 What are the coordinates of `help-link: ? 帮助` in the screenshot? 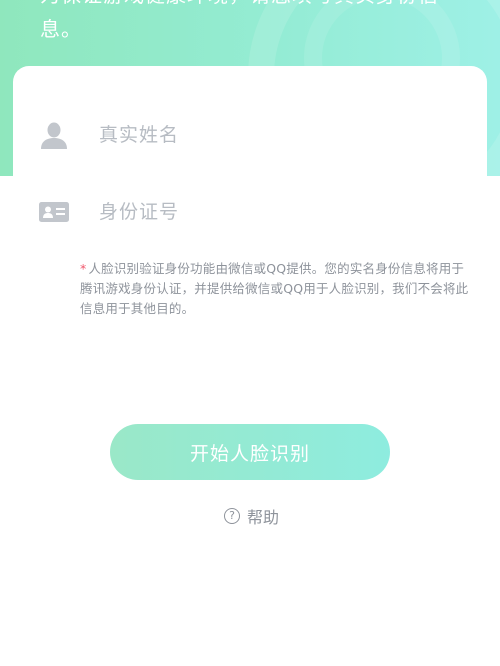 It's located at (251, 516).